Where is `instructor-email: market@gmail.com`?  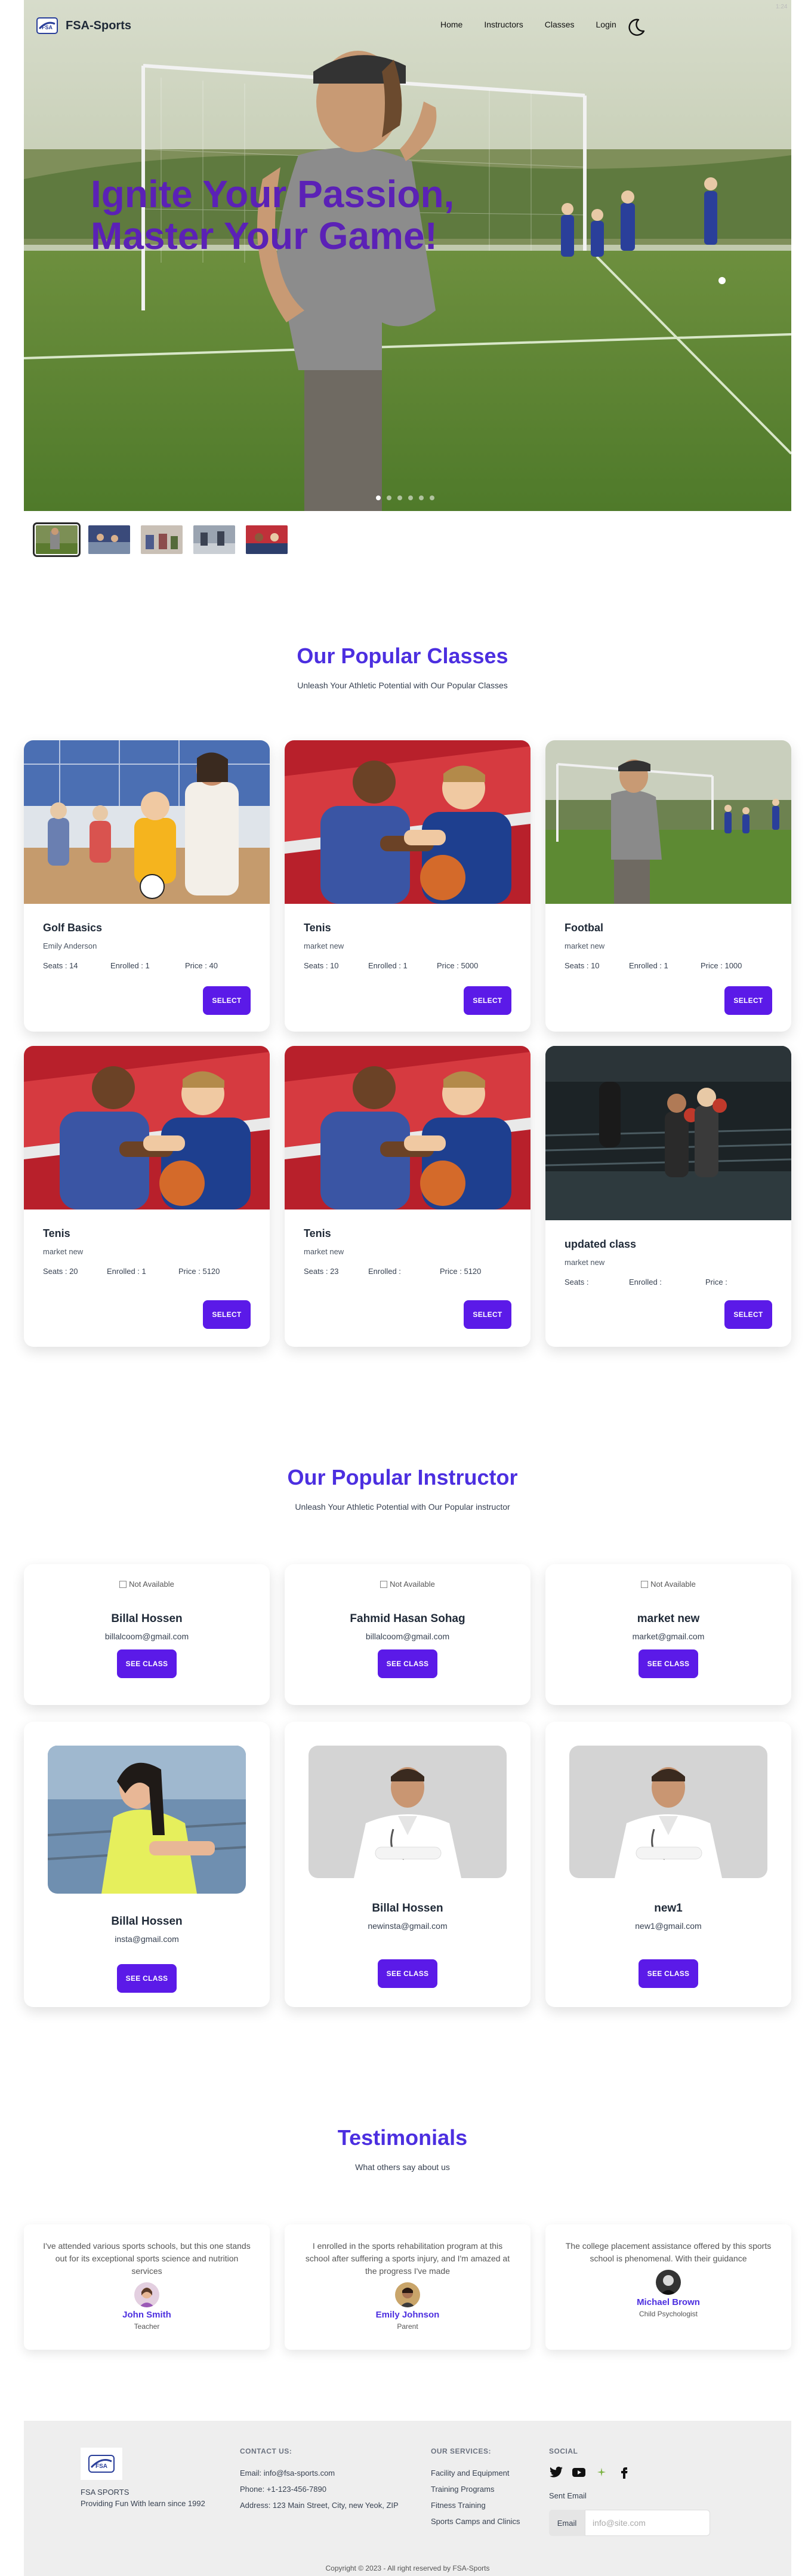
instructor-email: market@gmail.com is located at coordinates (668, 1636).